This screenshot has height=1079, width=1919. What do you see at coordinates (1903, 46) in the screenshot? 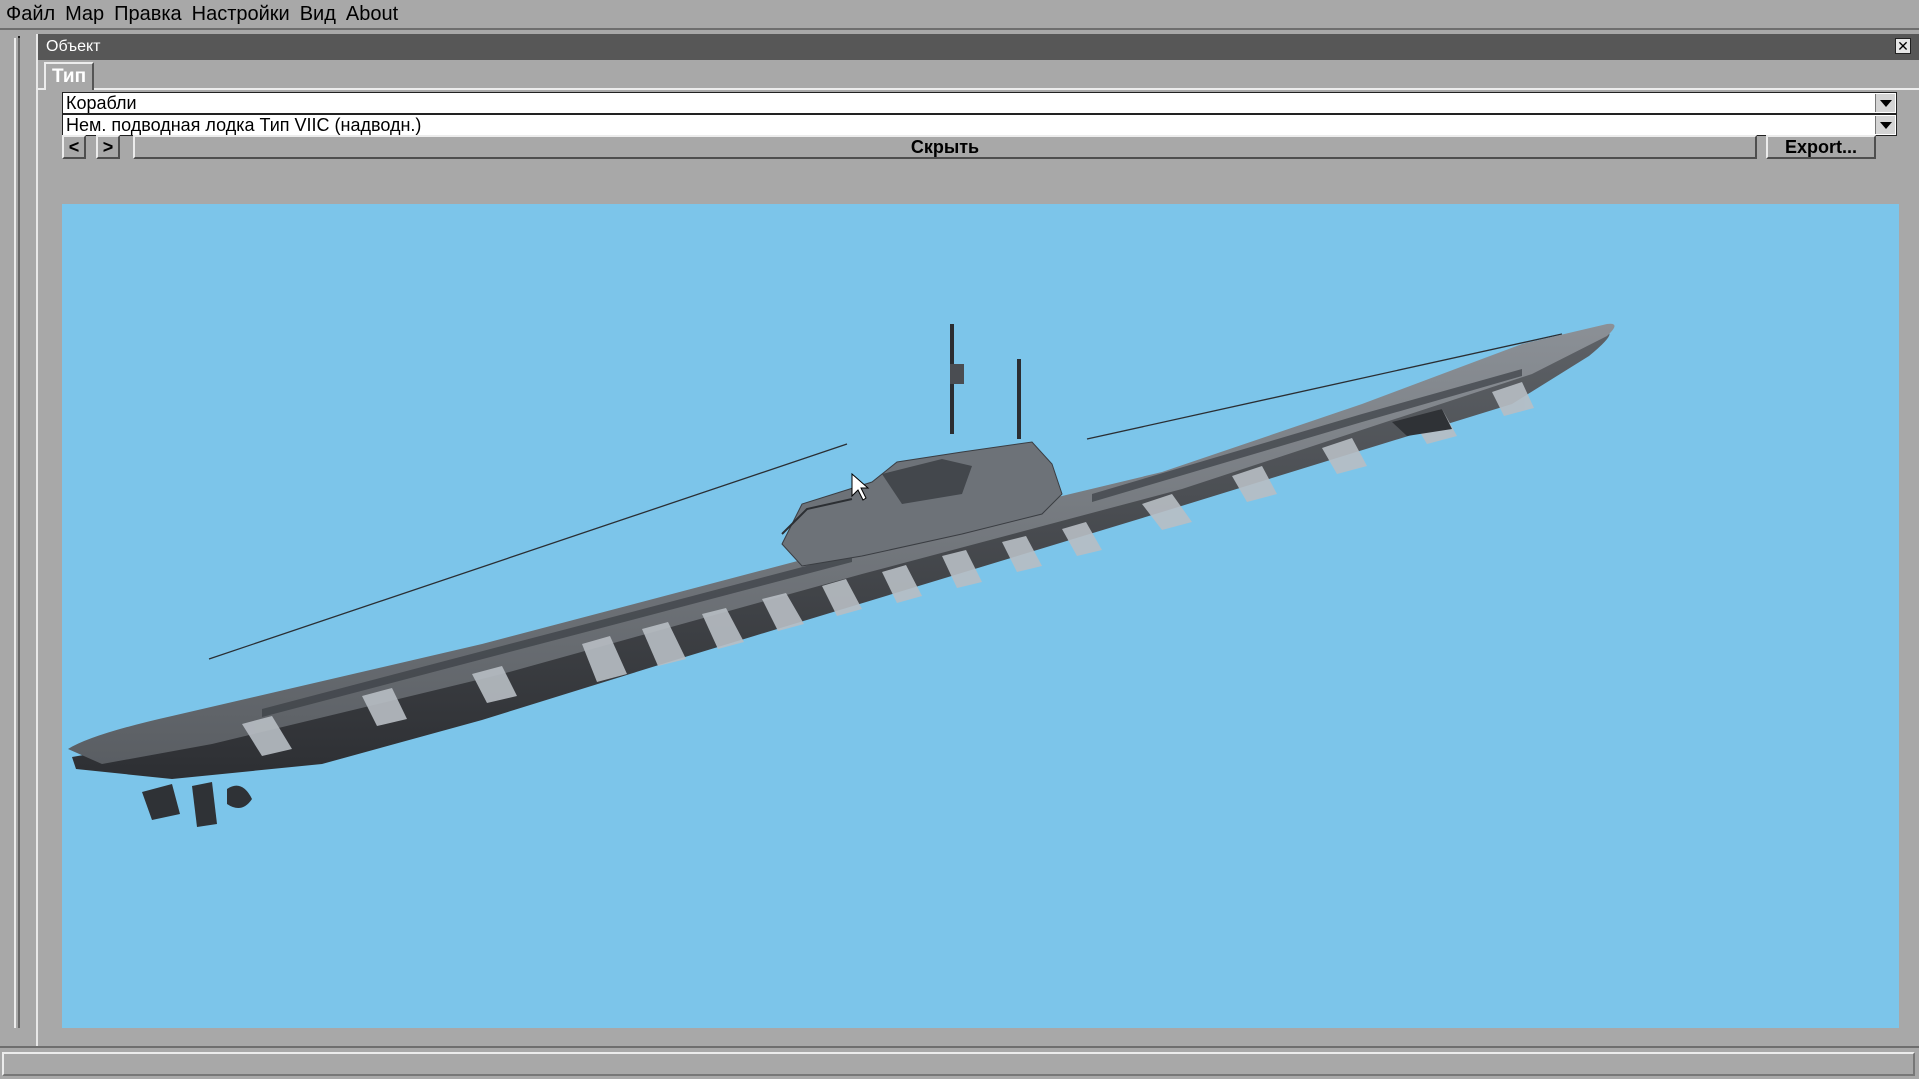
I see `close-icon: ✕` at bounding box center [1903, 46].